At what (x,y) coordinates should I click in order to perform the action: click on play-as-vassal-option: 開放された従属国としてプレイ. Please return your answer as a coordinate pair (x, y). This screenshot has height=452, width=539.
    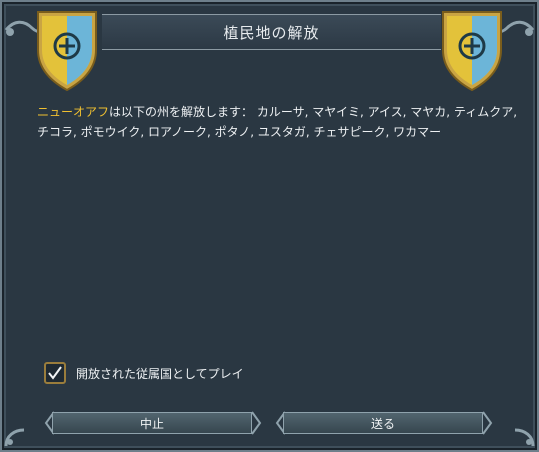
    Looking at the image, I should click on (144, 373).